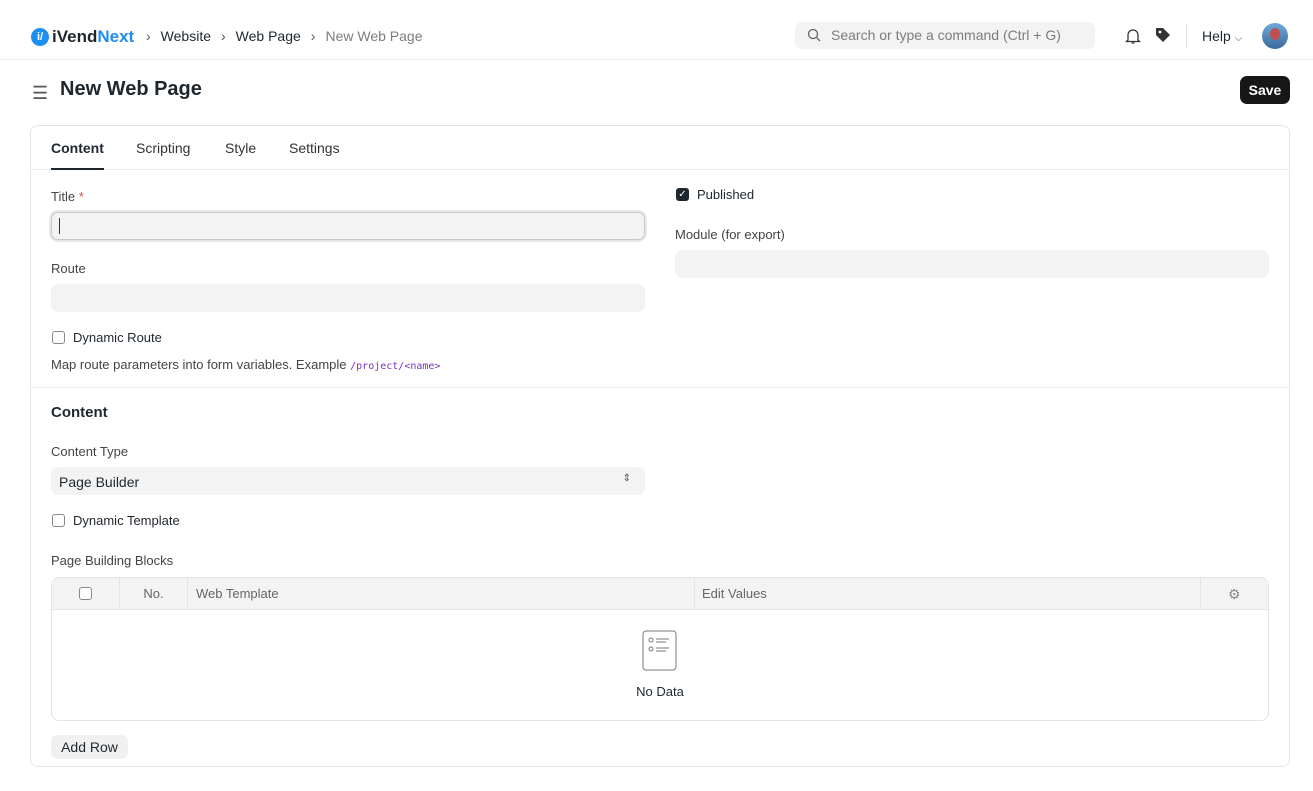 The image size is (1313, 791). I want to click on select-all-cell, so click(86, 594).